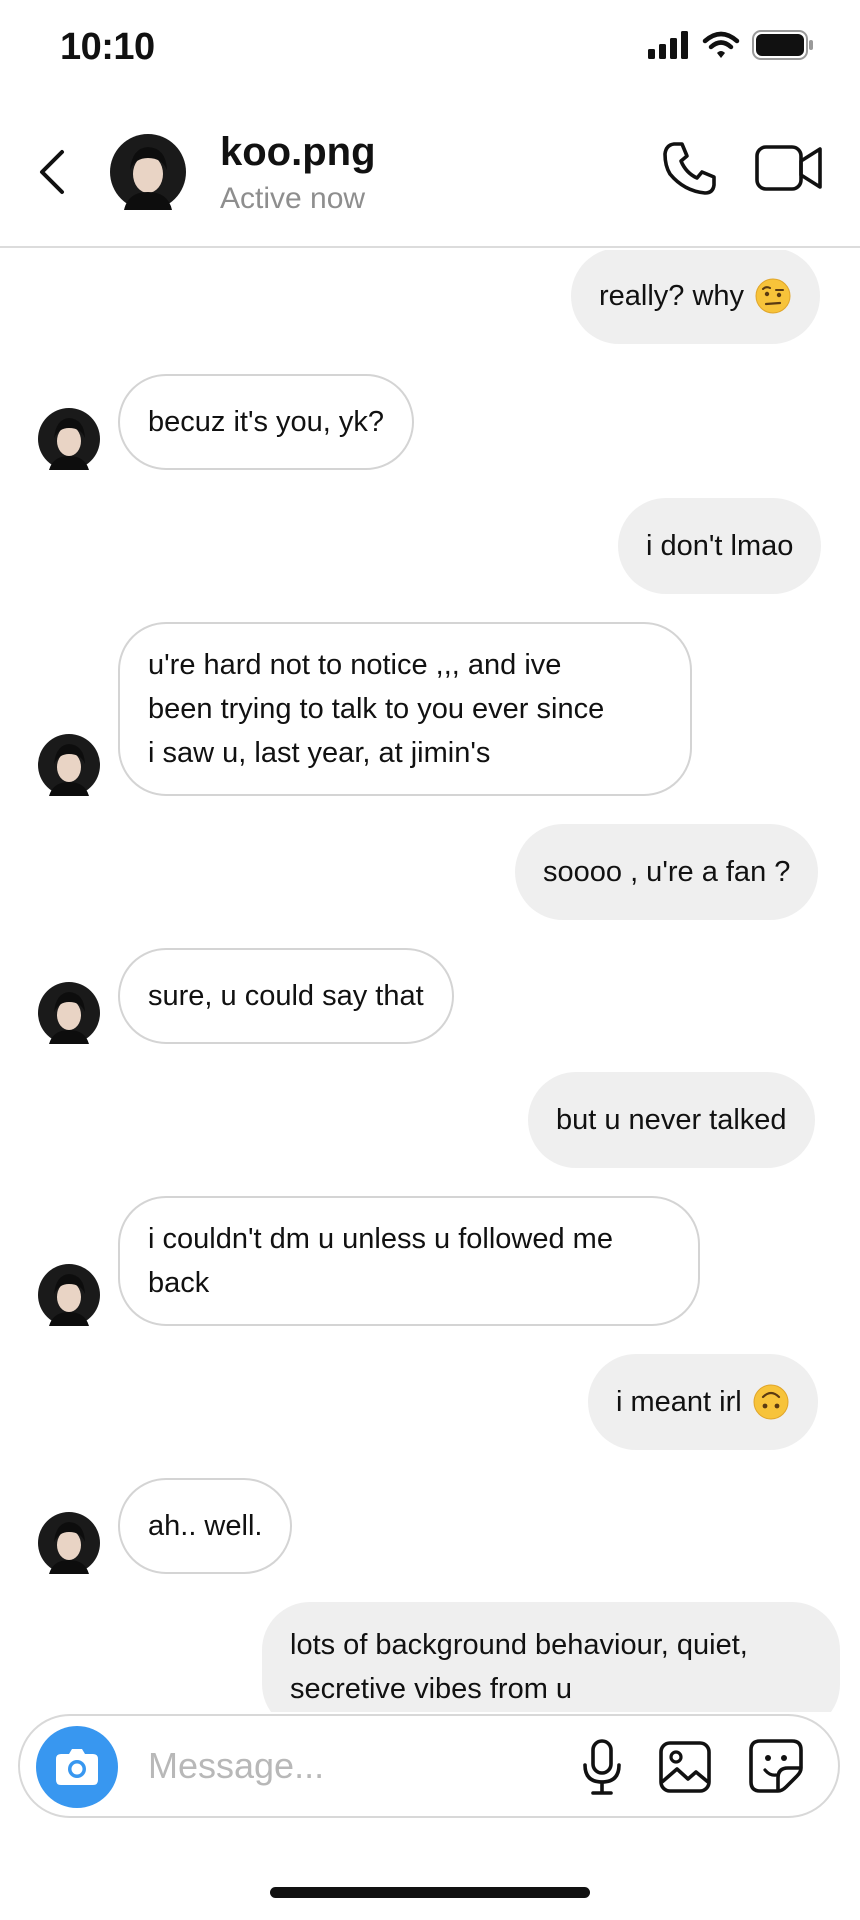 This screenshot has height=1920, width=860. Describe the element at coordinates (430, 1892) in the screenshot. I see `home-indicator` at that location.